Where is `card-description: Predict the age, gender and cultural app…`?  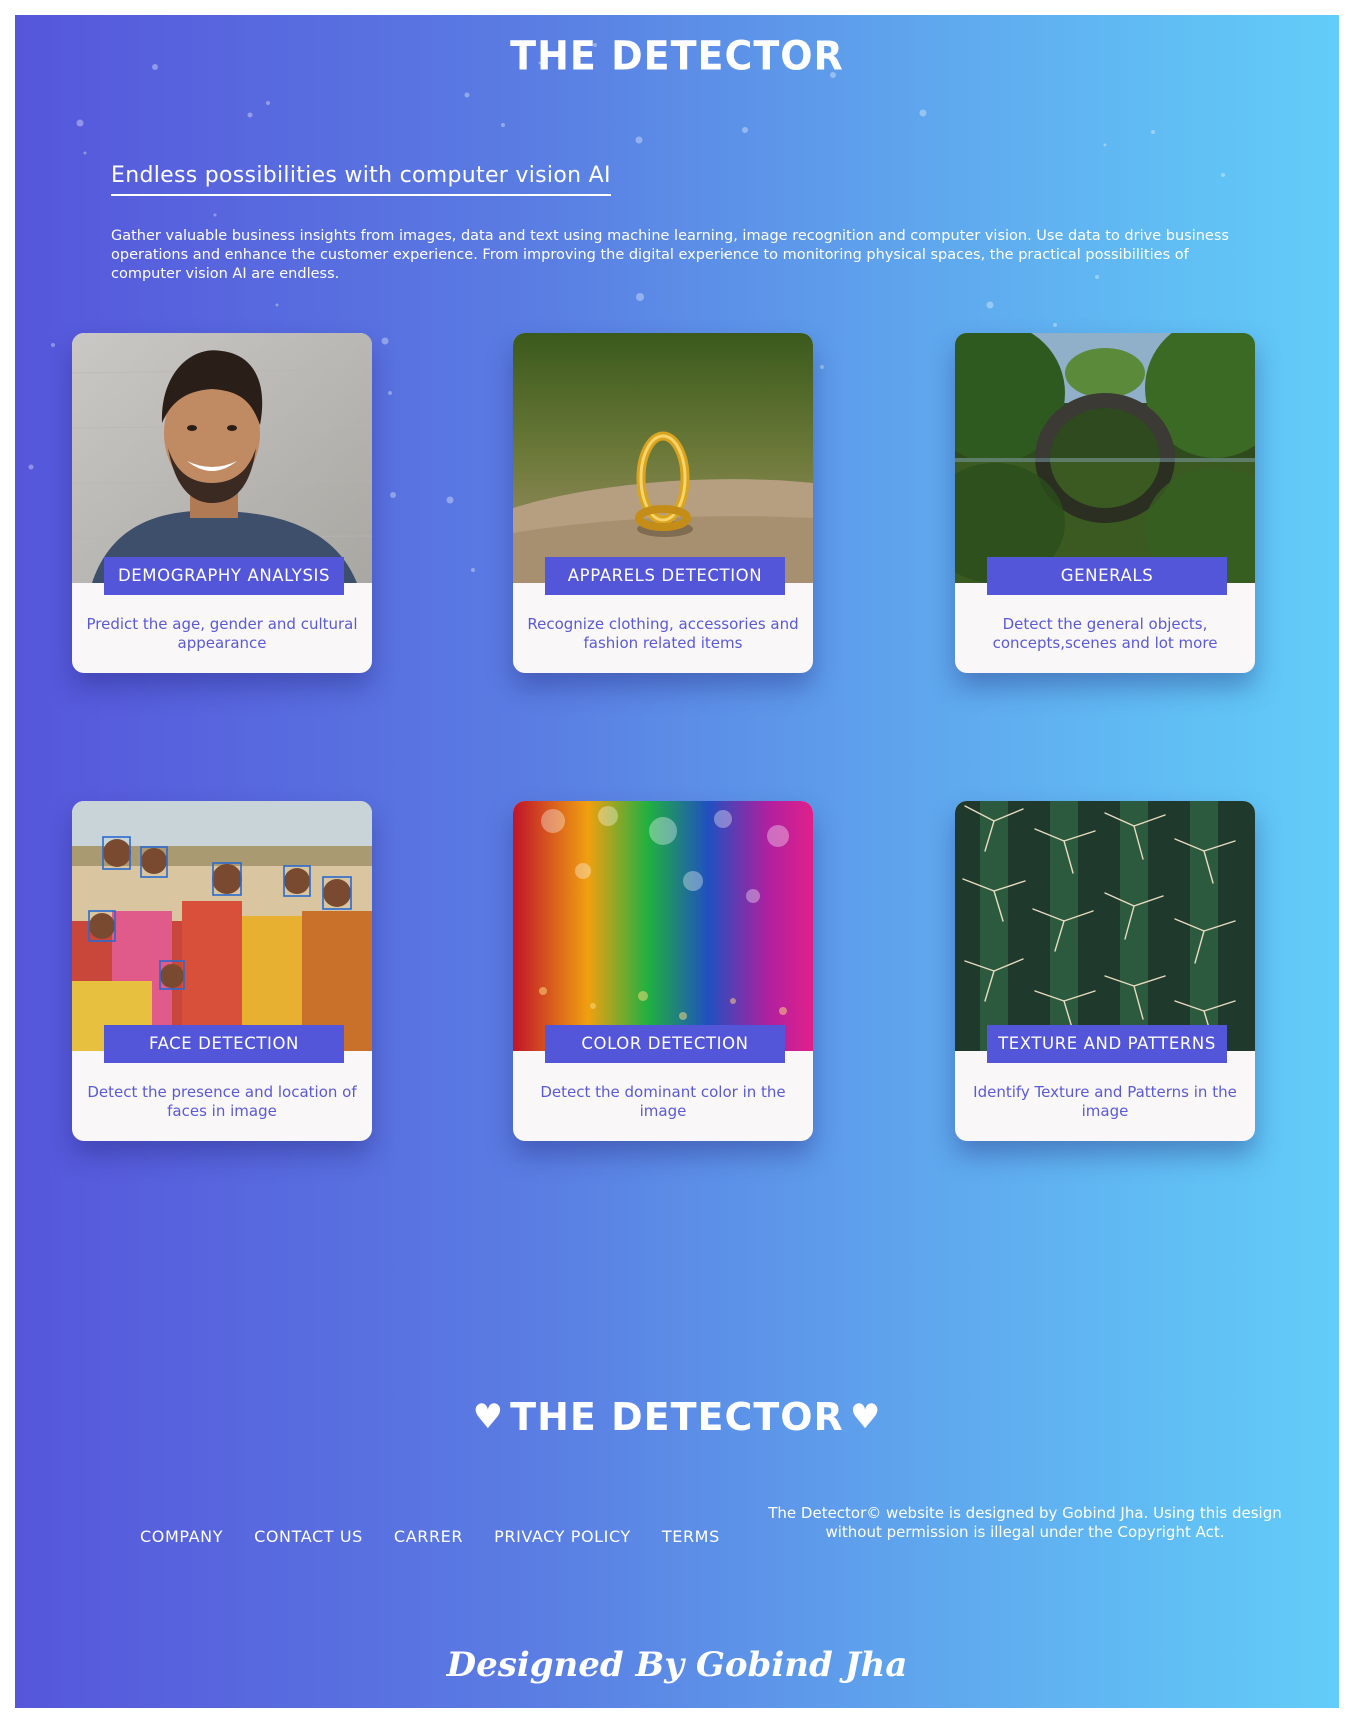
card-description: Predict the age, gender and cultural app… is located at coordinates (222, 633).